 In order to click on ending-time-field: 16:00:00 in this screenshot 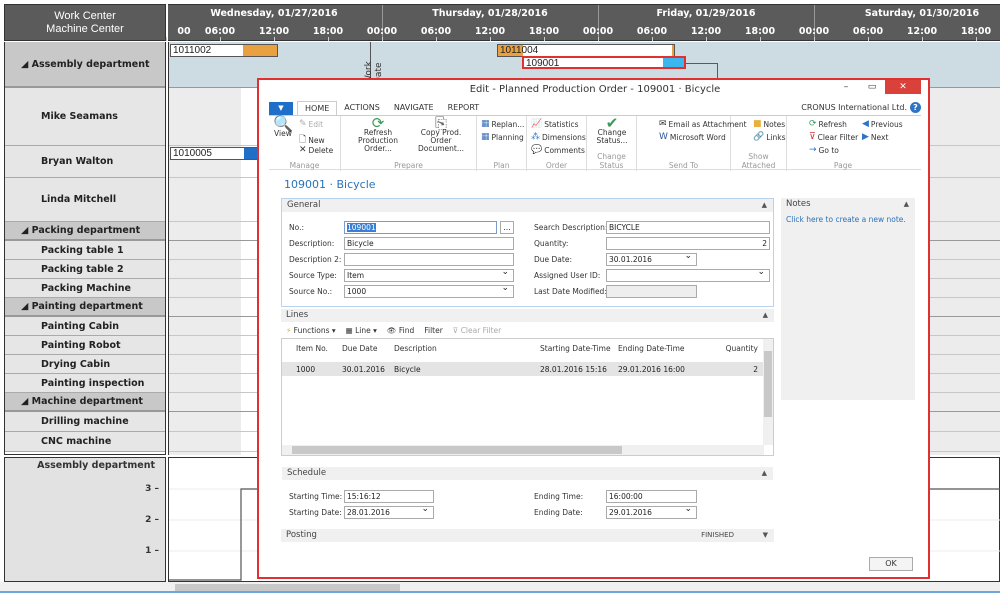, I will do `click(651, 496)`.